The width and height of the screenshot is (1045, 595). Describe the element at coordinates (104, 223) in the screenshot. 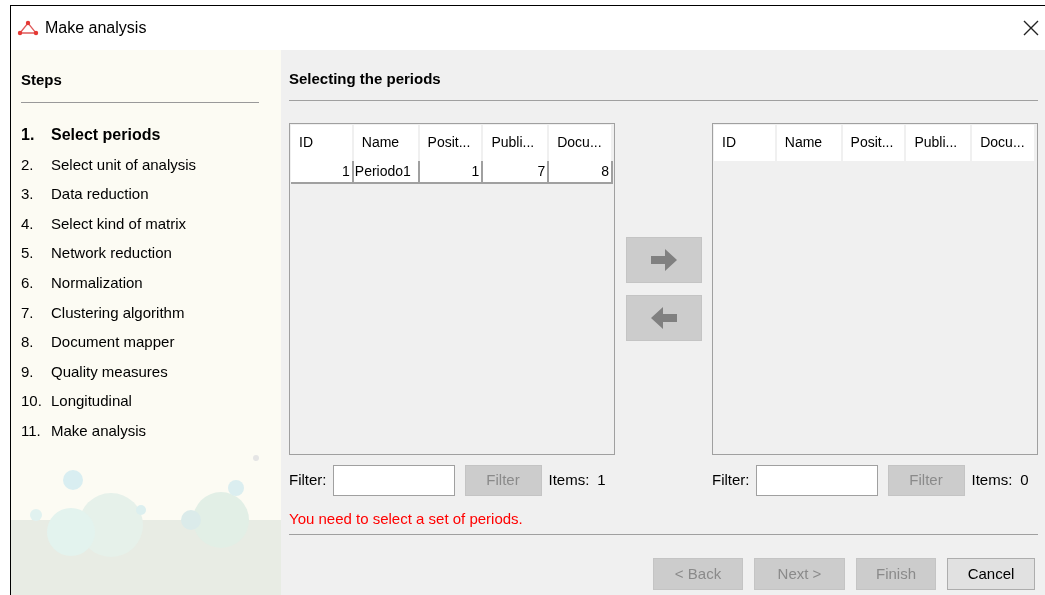

I see `step-item: 4. Select kind of matrix` at that location.